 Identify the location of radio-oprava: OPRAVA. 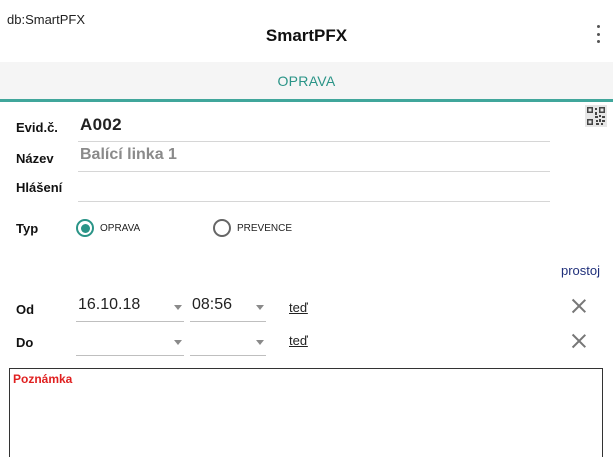
(108, 228).